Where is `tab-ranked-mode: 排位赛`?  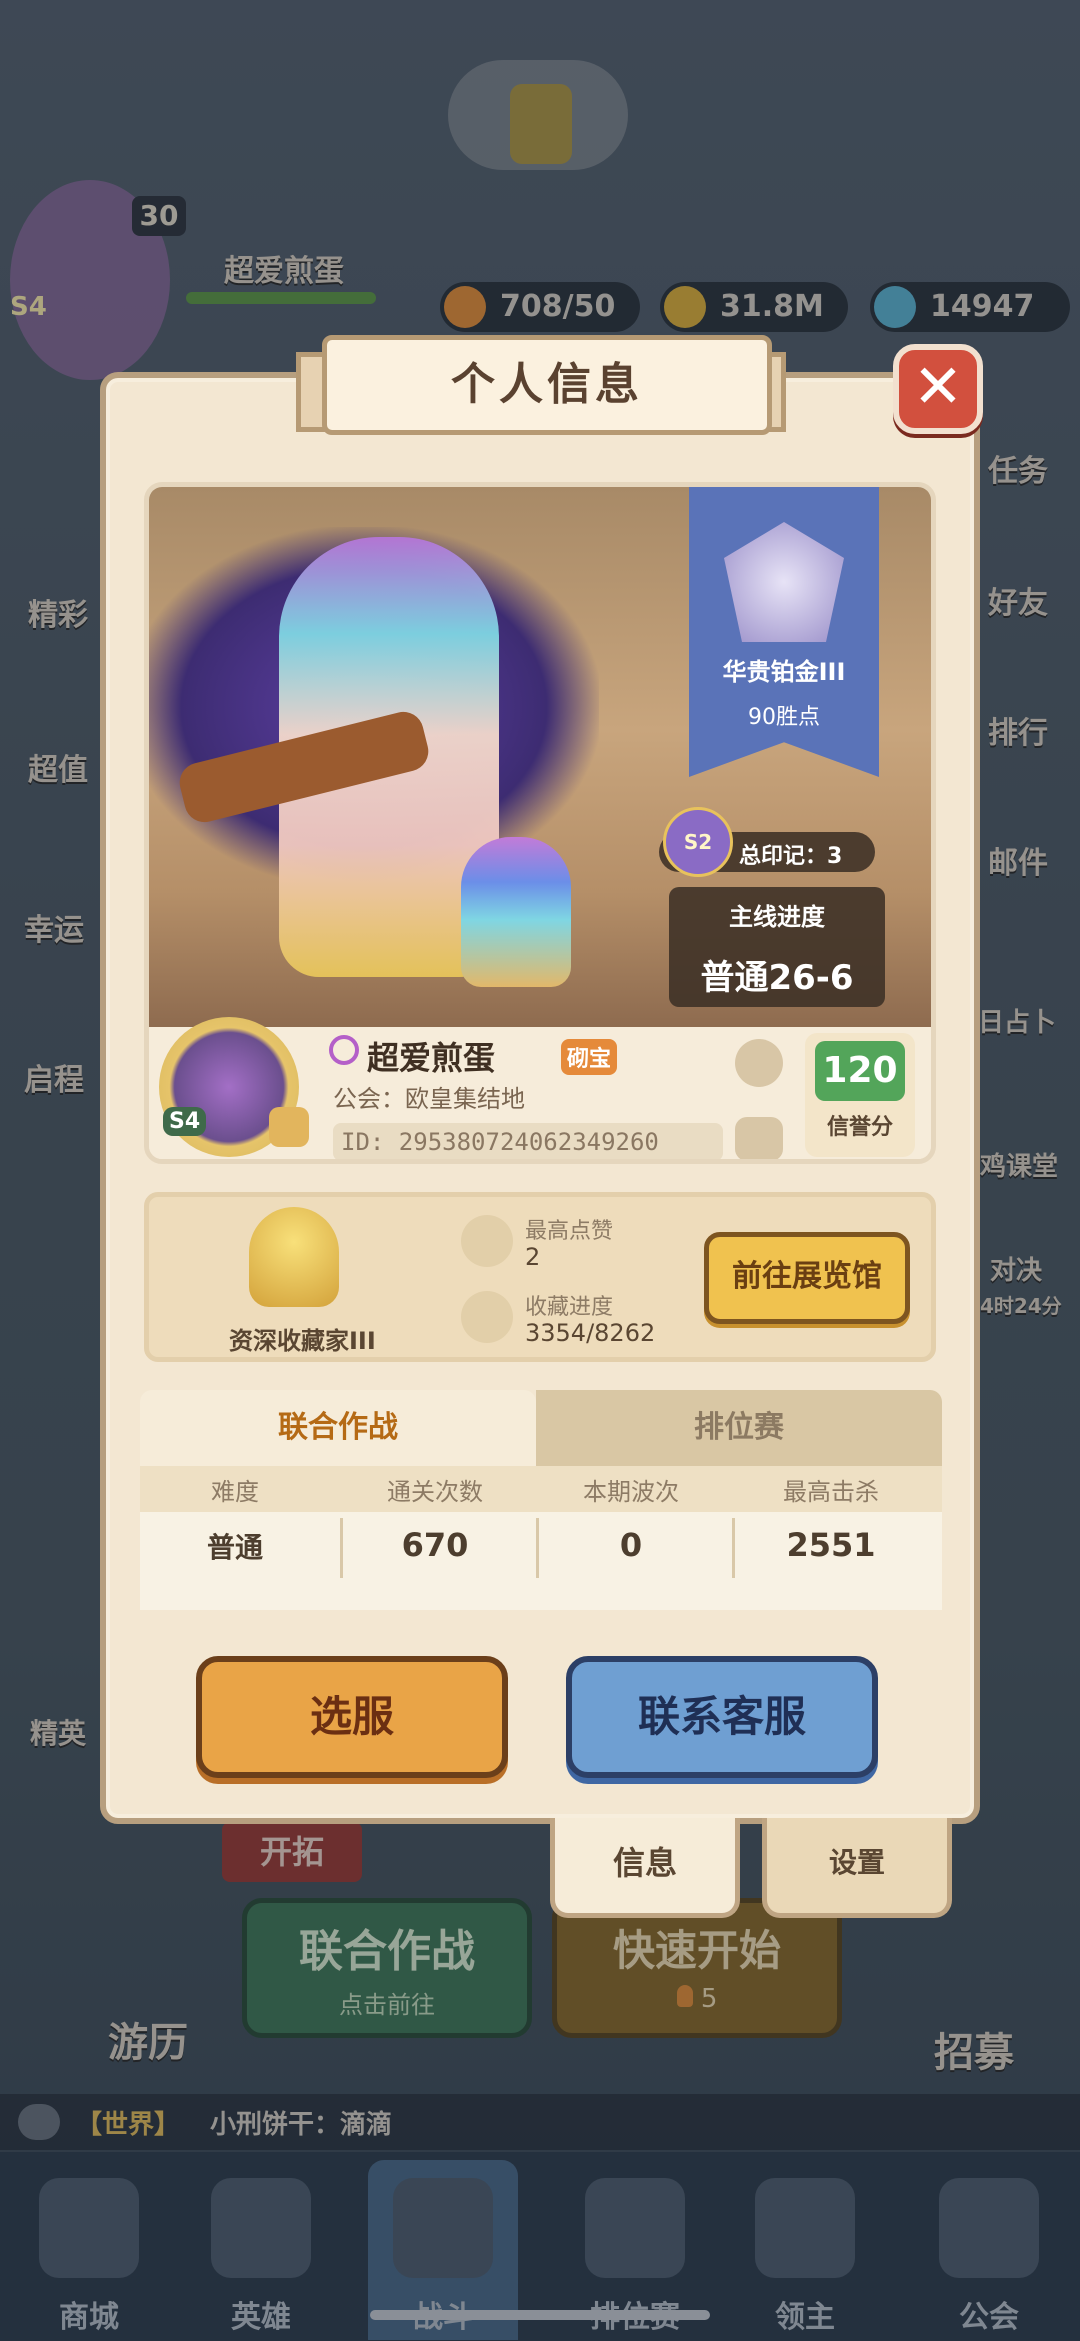 tab-ranked-mode: 排位赛 is located at coordinates (739, 1428).